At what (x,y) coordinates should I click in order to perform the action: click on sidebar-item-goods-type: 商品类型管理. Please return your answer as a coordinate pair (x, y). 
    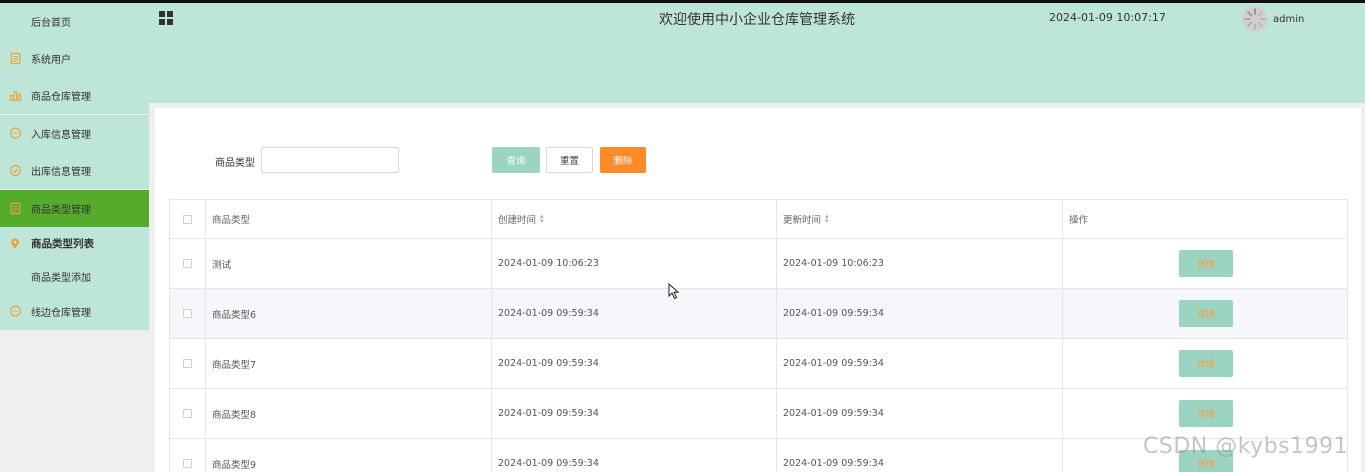
    Looking at the image, I should click on (74, 208).